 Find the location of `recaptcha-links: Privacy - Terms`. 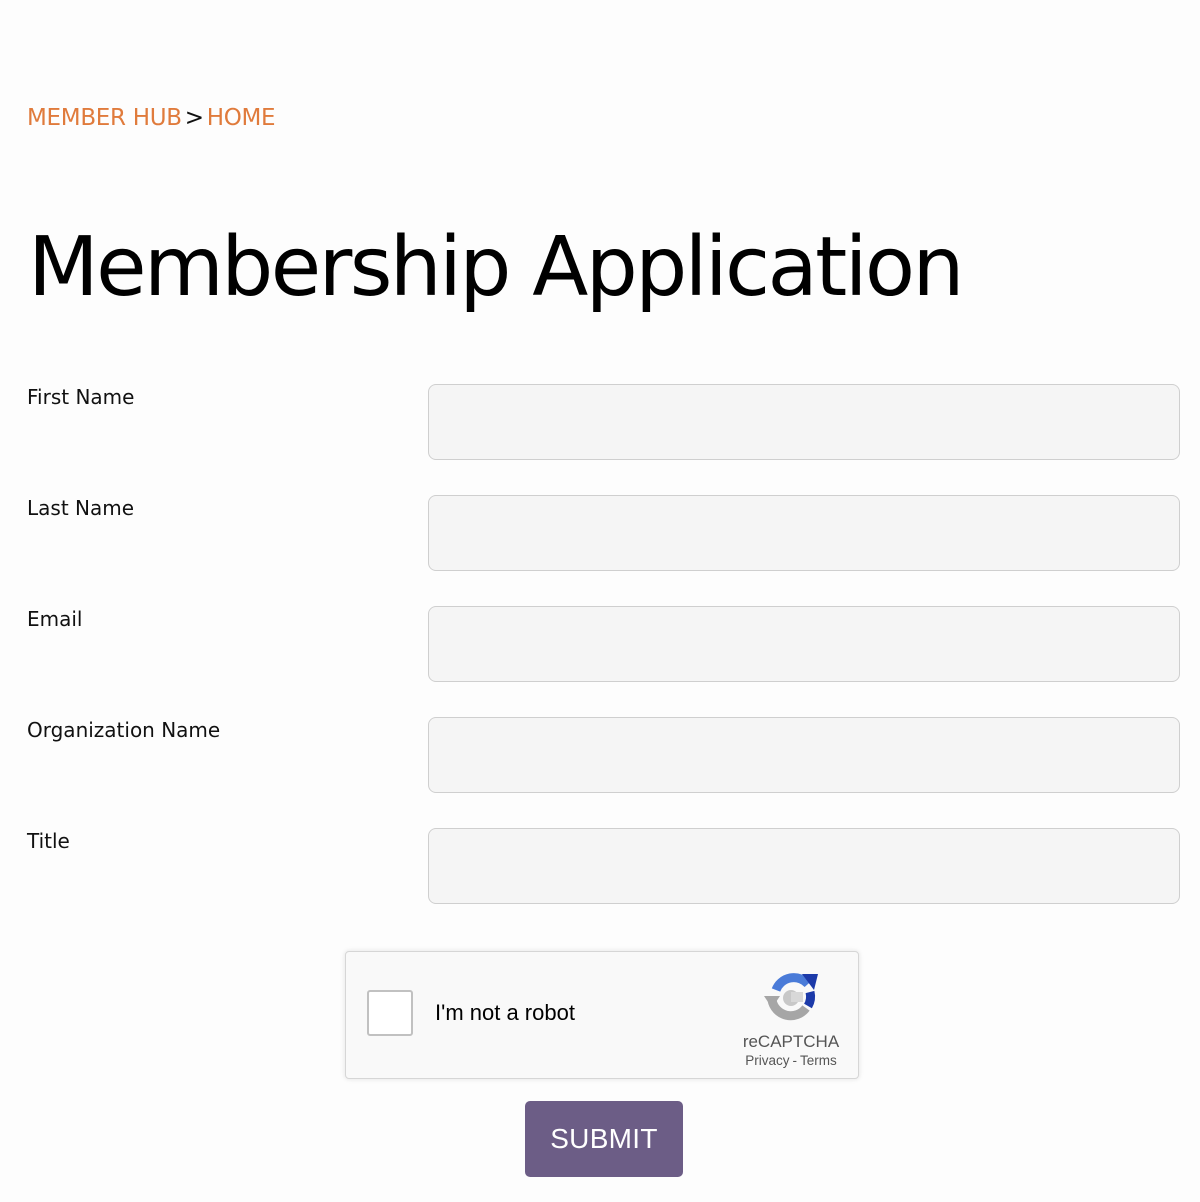

recaptcha-links: Privacy - Terms is located at coordinates (791, 1061).